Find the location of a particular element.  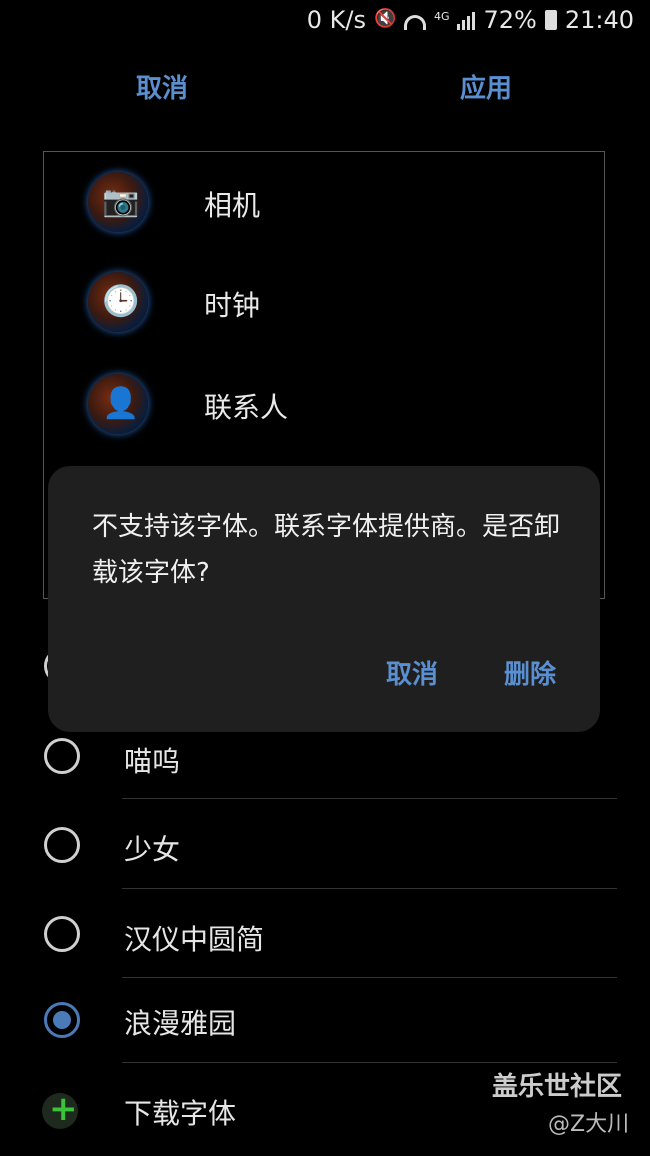

signal-icon is located at coordinates (466, 20).